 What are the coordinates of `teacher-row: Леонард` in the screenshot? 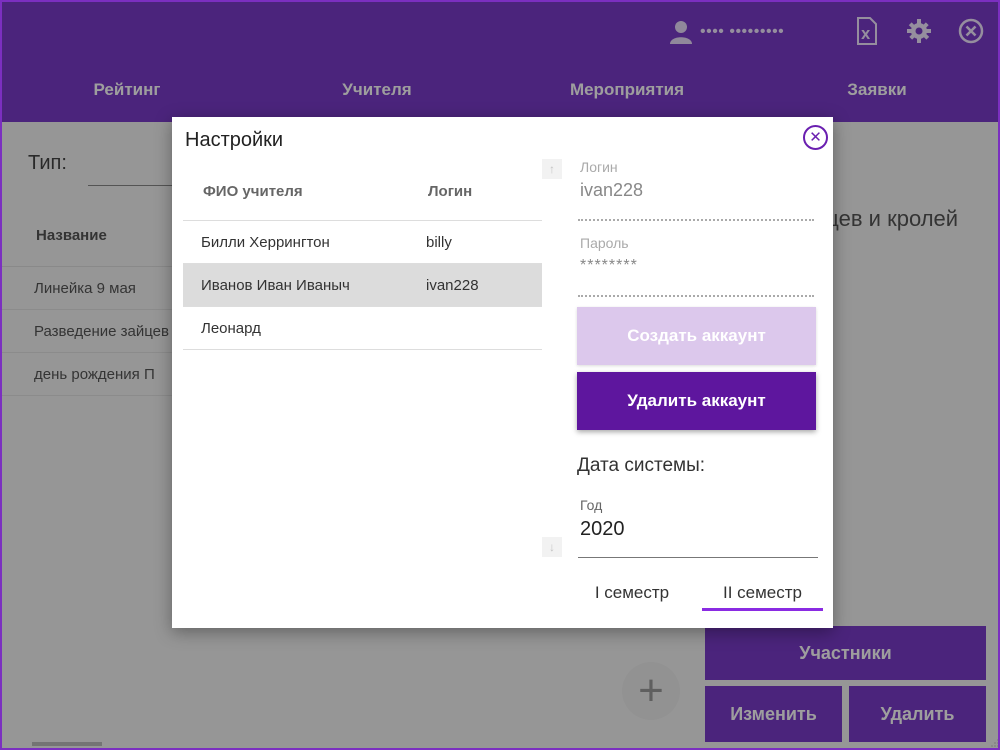 It's located at (362, 328).